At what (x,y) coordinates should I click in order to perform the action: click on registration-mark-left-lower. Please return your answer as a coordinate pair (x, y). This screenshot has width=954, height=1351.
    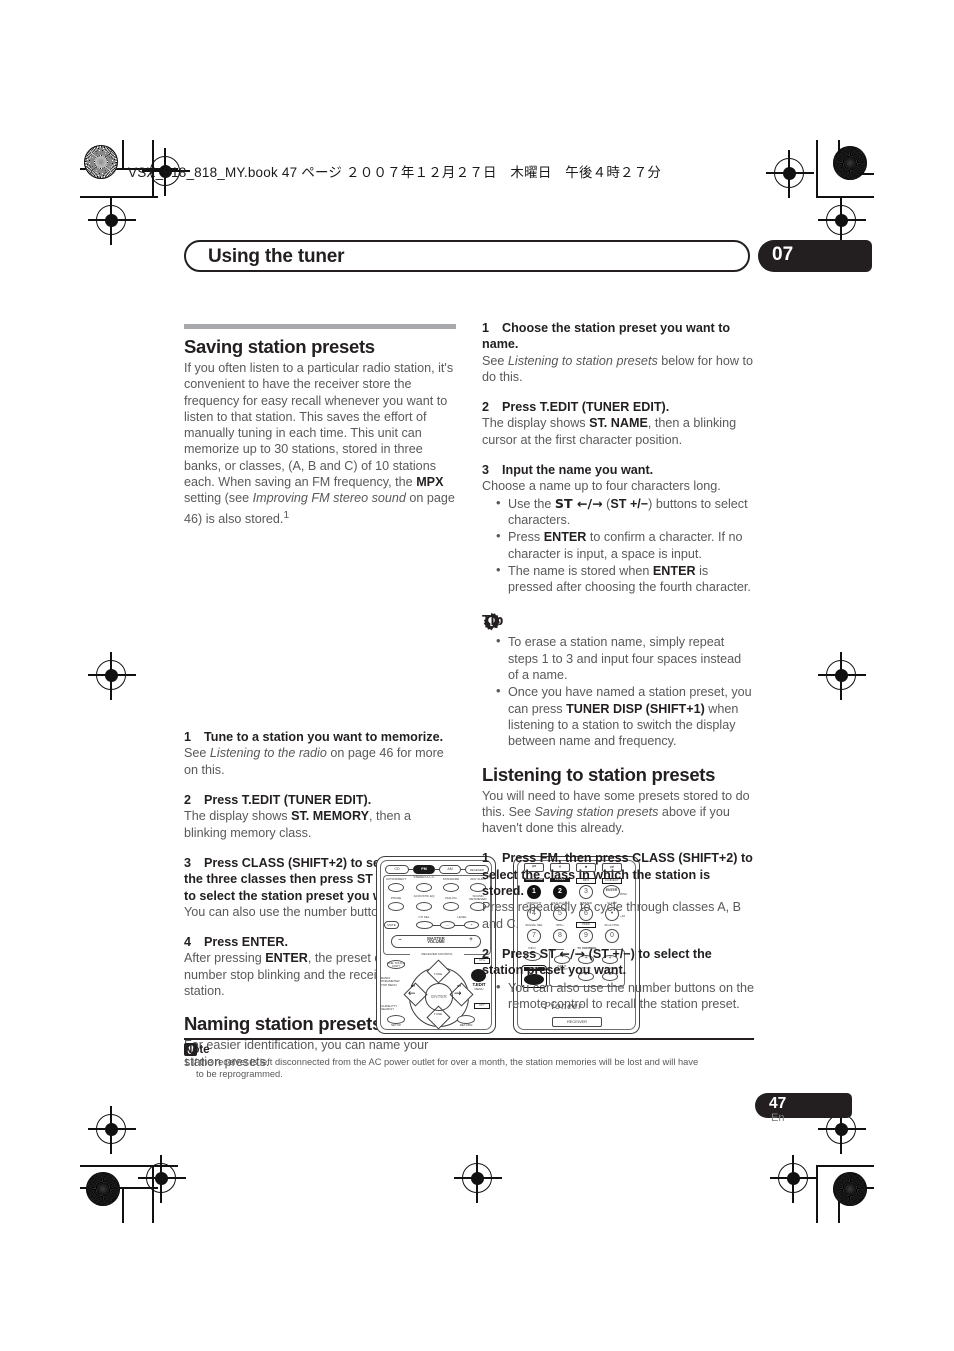
    Looking at the image, I should click on (112, 1130).